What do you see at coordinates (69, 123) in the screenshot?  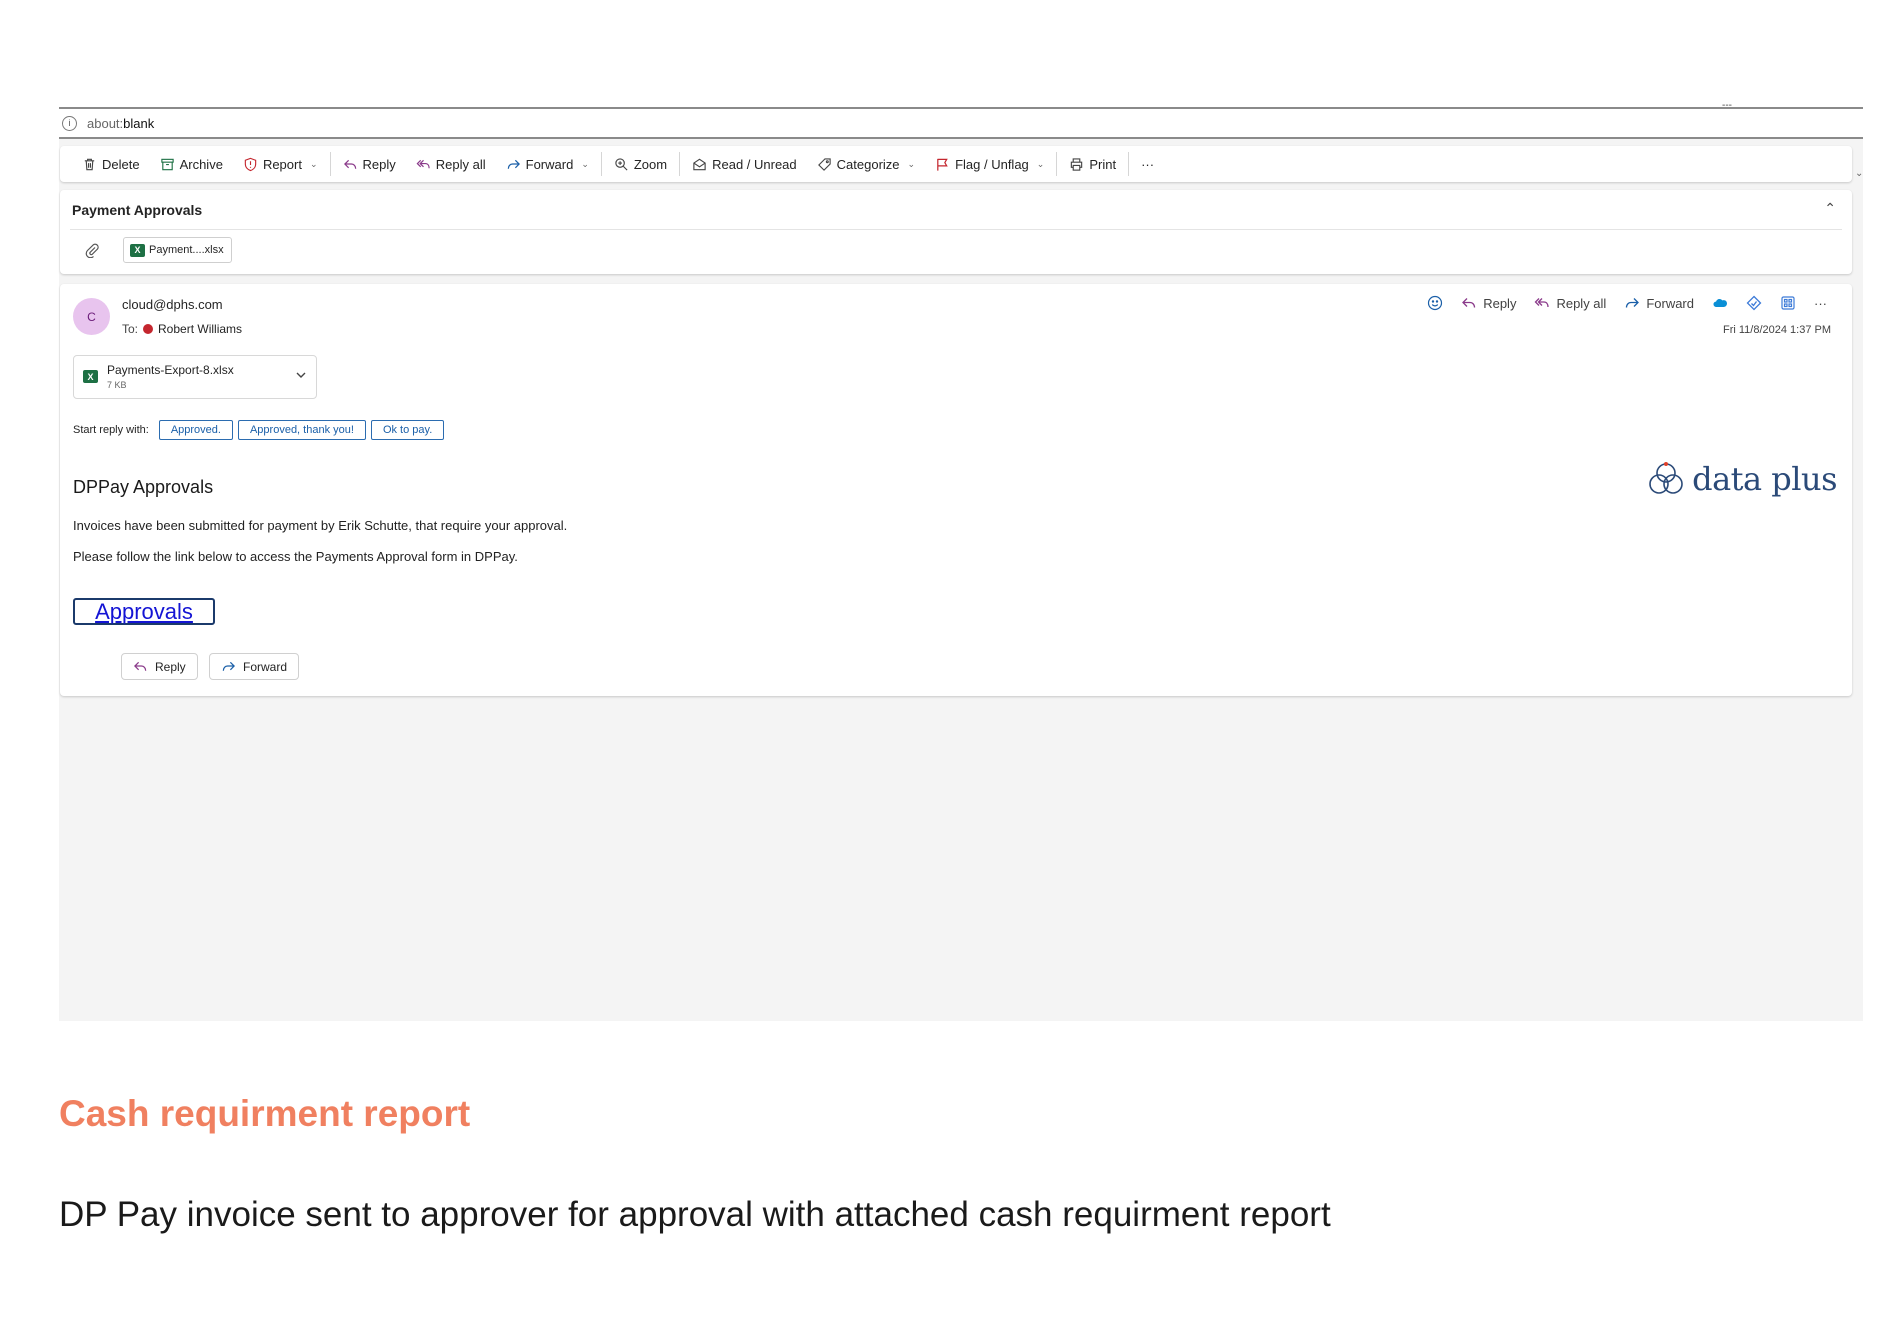 I see `info-icon: i` at bounding box center [69, 123].